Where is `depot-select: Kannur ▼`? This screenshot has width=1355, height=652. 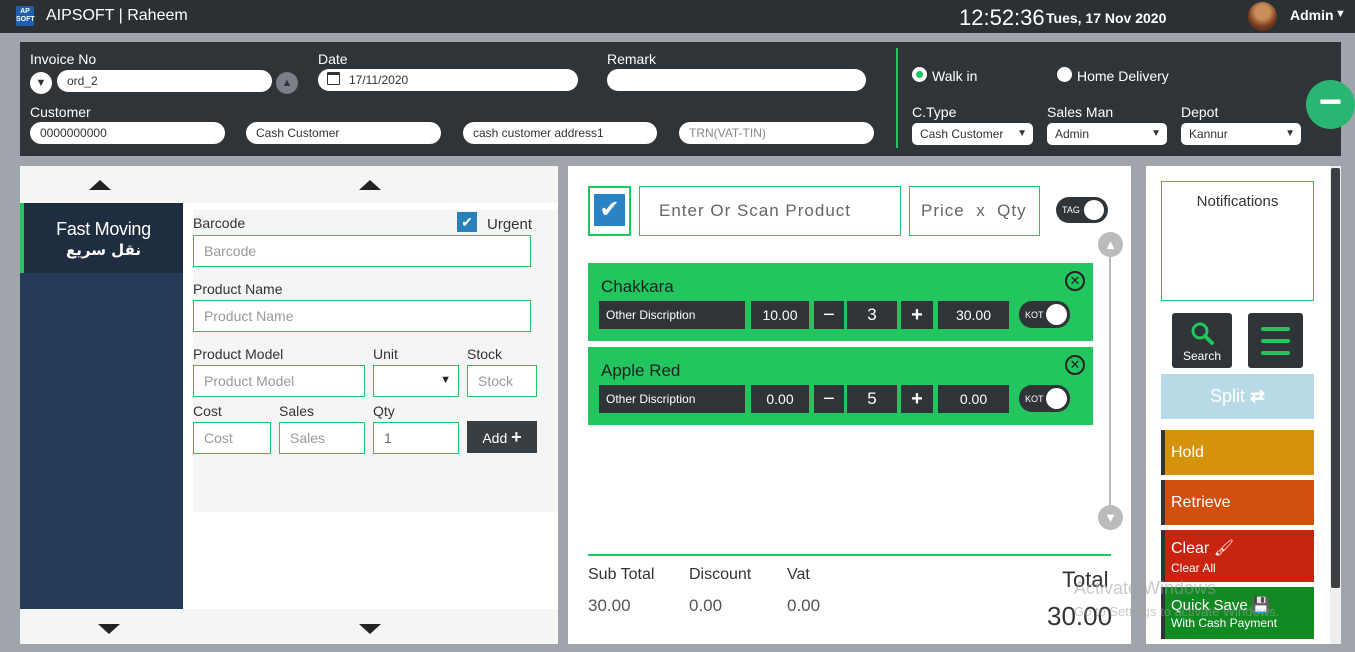 depot-select: Kannur ▼ is located at coordinates (1241, 134).